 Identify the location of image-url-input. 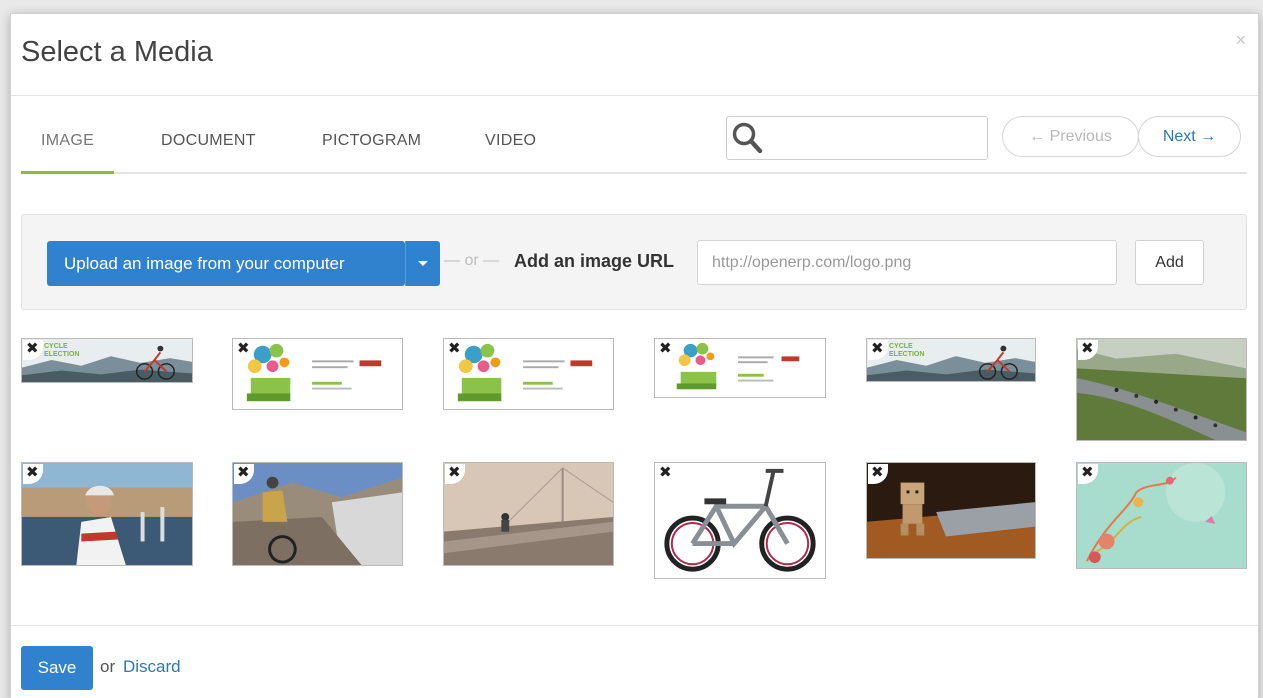
(907, 262).